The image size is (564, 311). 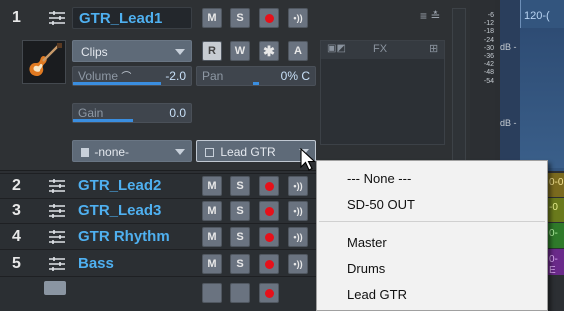 I want to click on track6-mute-button, so click(x=212, y=293).